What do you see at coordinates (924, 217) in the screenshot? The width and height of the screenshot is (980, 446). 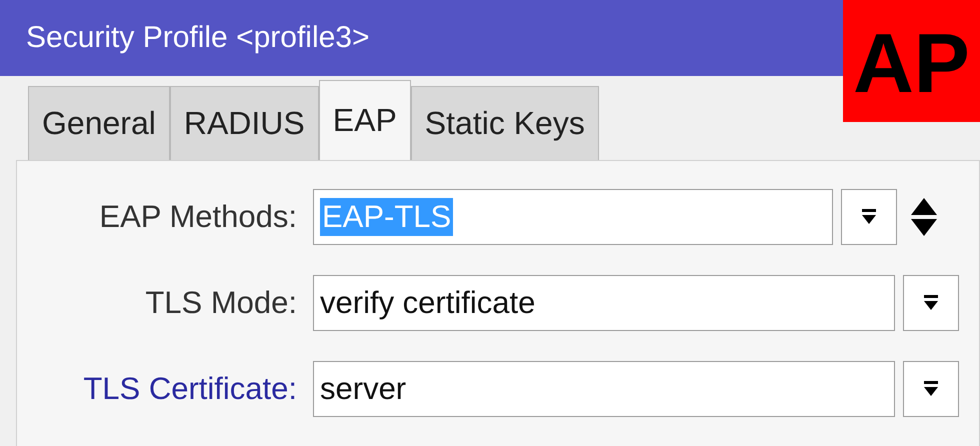 I see `up-down-icon` at bounding box center [924, 217].